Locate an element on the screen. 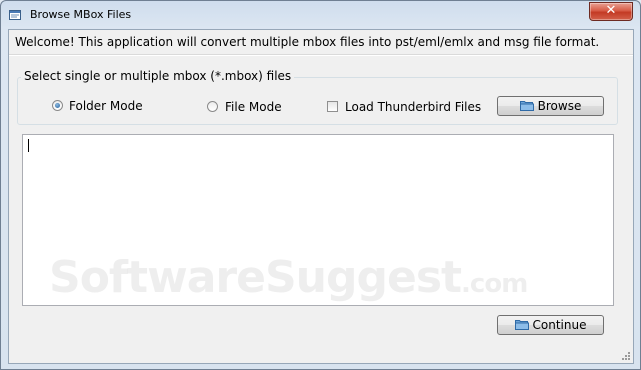 This screenshot has width=641, height=370. file-mode-label: File Mode is located at coordinates (253, 107).